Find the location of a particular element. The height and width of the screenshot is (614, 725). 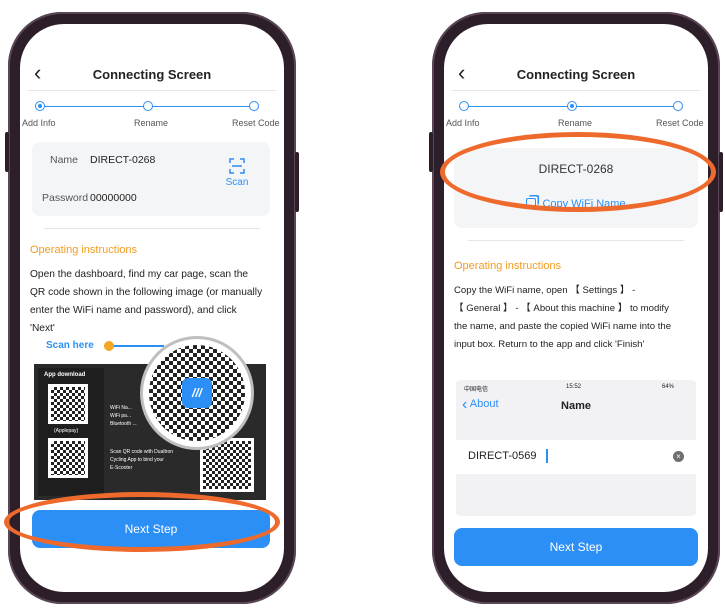

app-logo-icon: /// is located at coordinates (197, 393).